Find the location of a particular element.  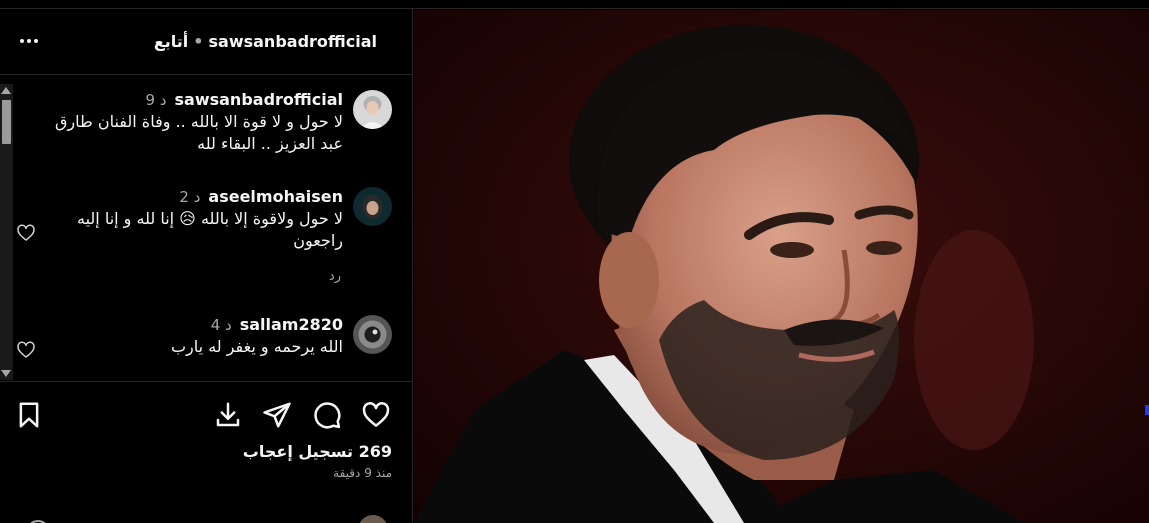

like-heart-icon is located at coordinates (376, 415).